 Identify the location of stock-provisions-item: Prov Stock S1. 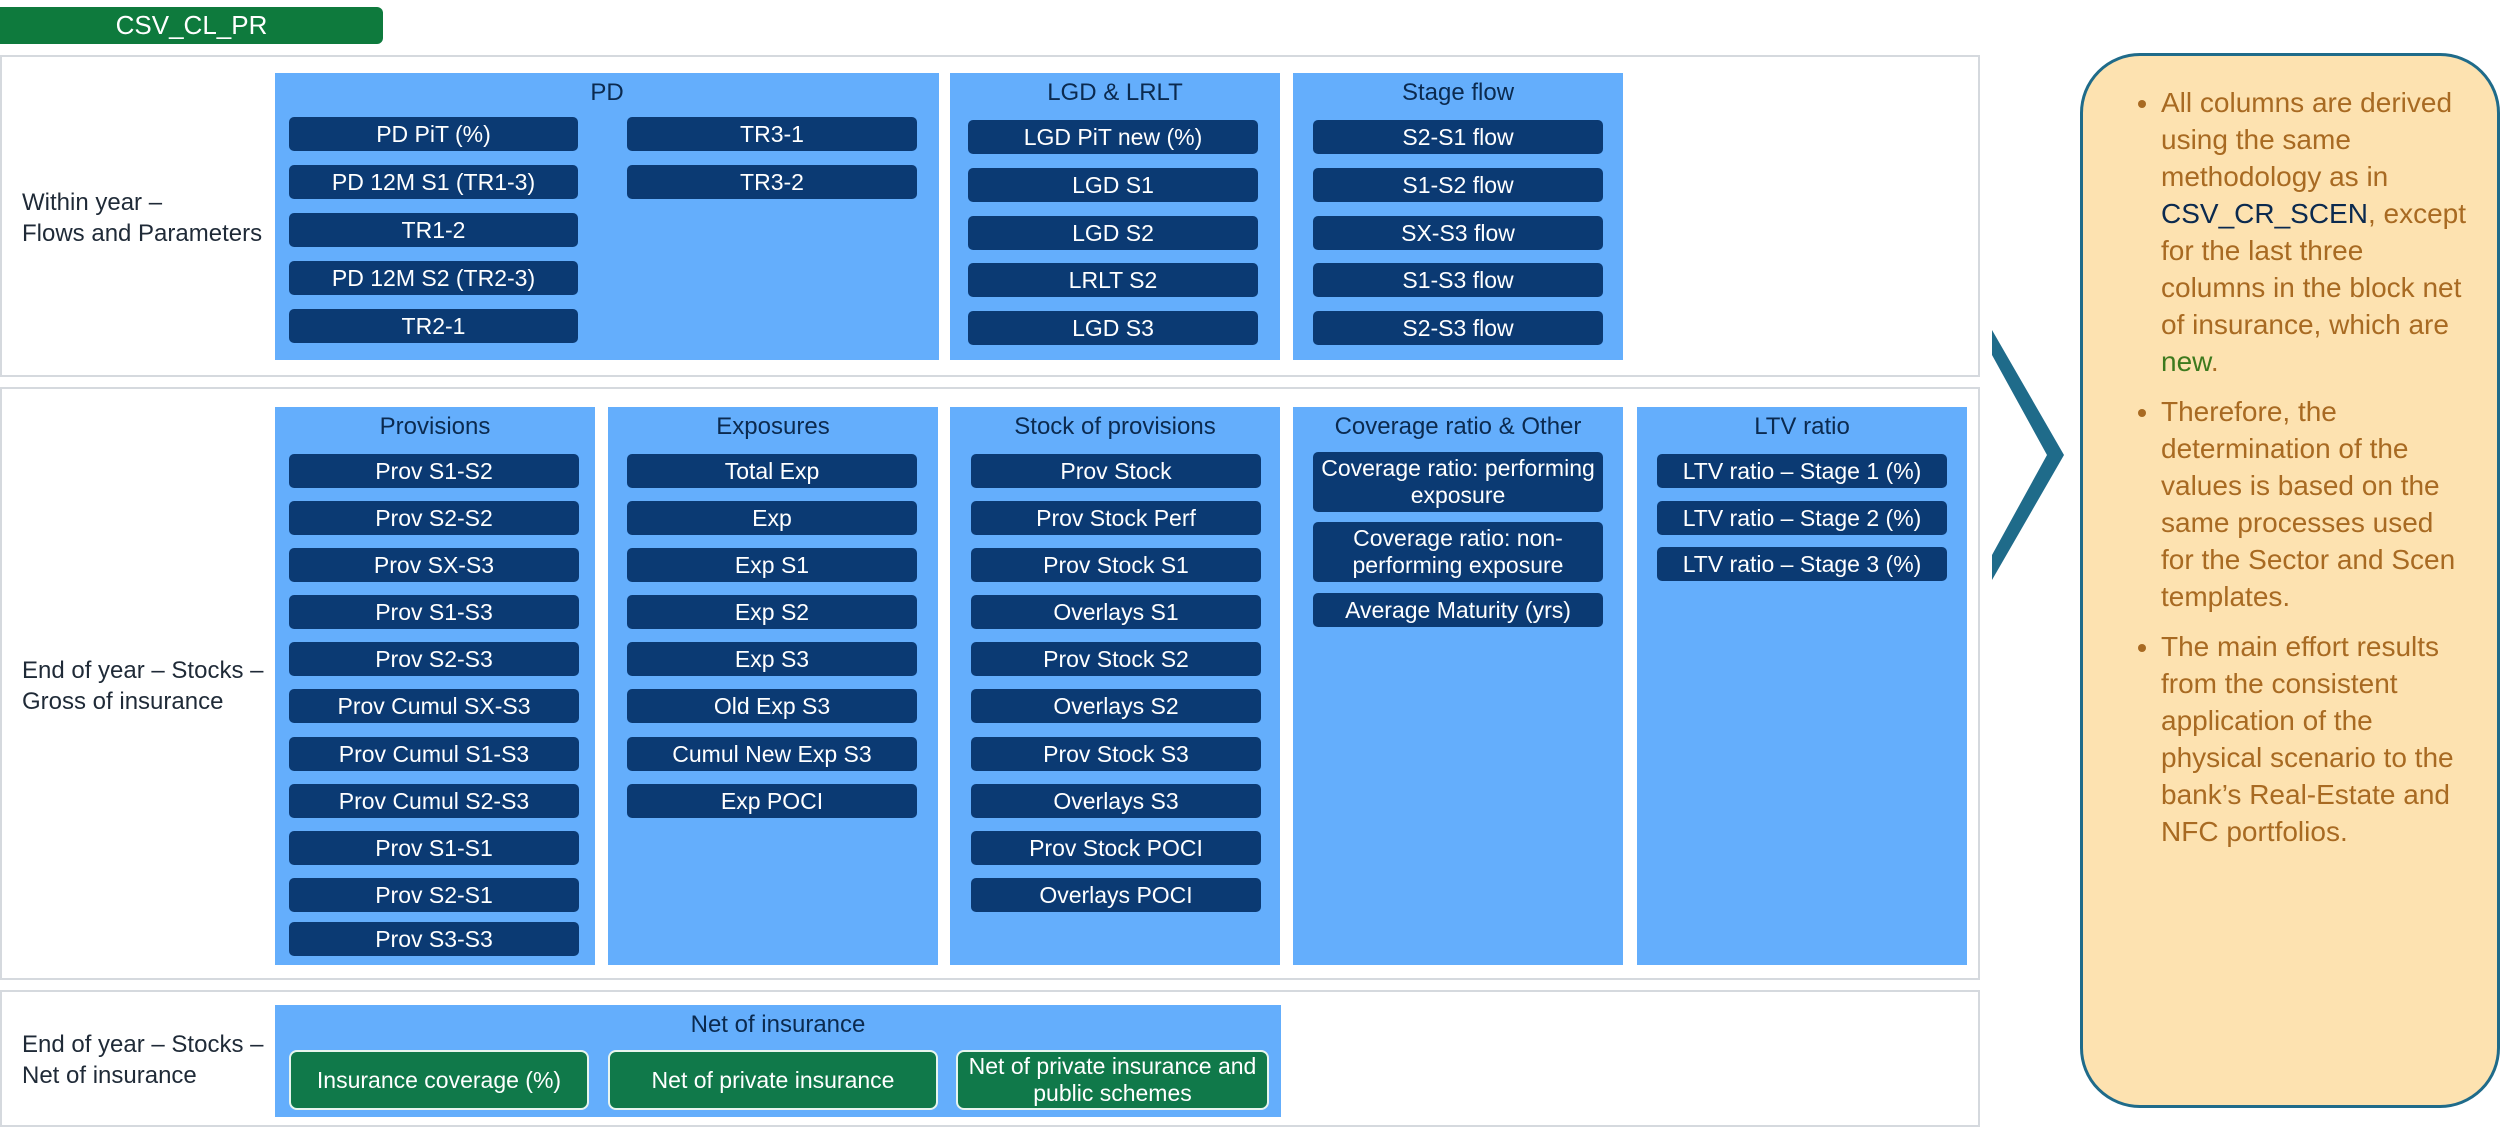
(1116, 565).